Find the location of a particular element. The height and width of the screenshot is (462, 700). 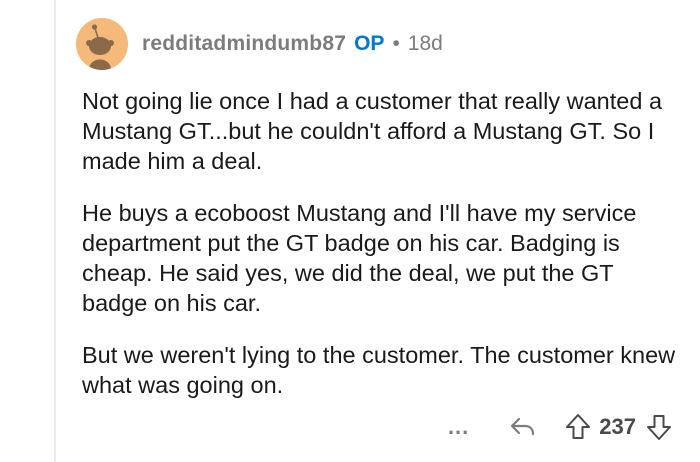

comment-actions: ... 237 is located at coordinates (560, 427).